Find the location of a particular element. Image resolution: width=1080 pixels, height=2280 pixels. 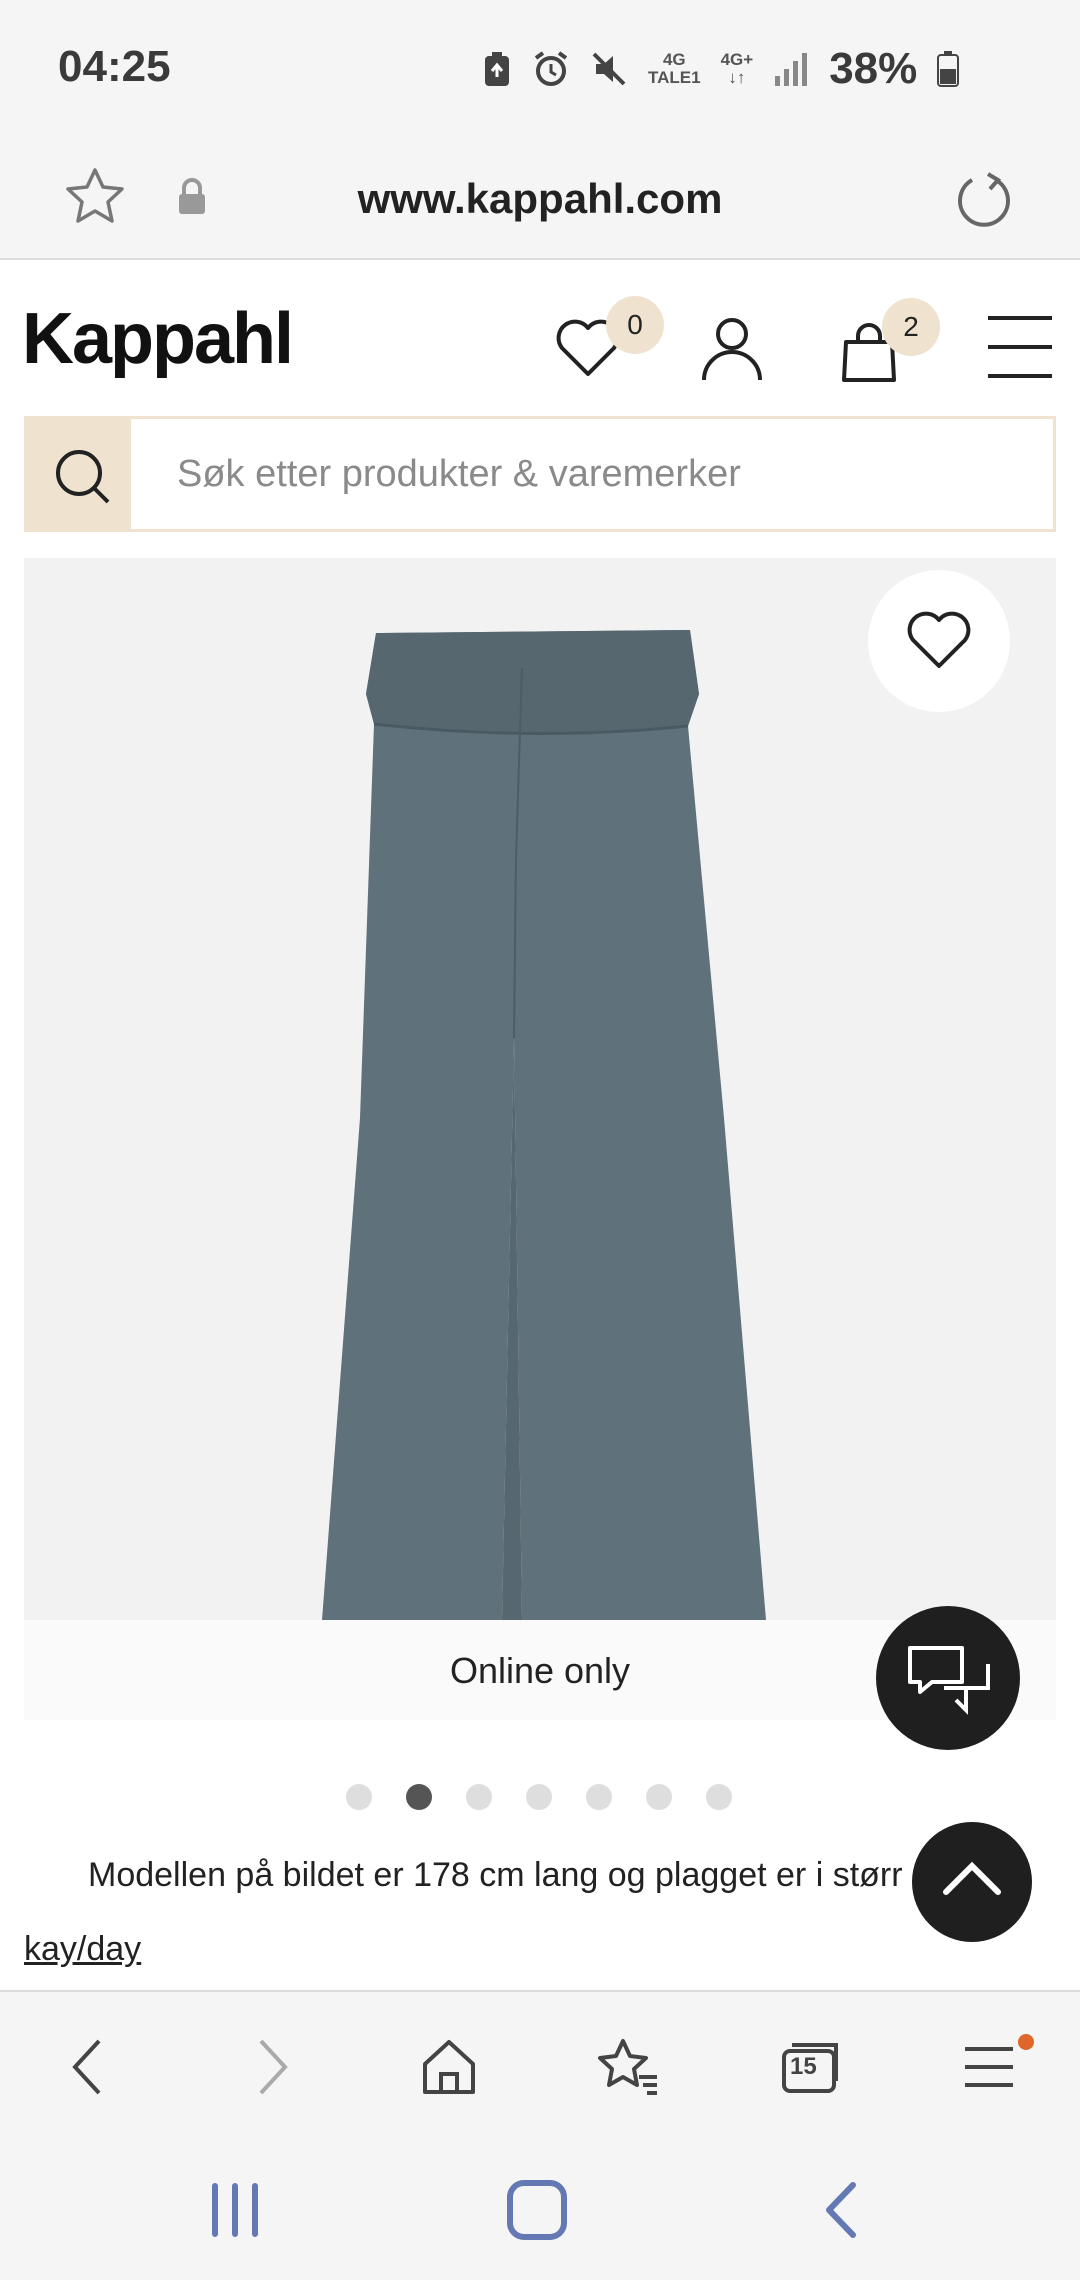

network-1-indicator: 4G TALE1 is located at coordinates (674, 68).